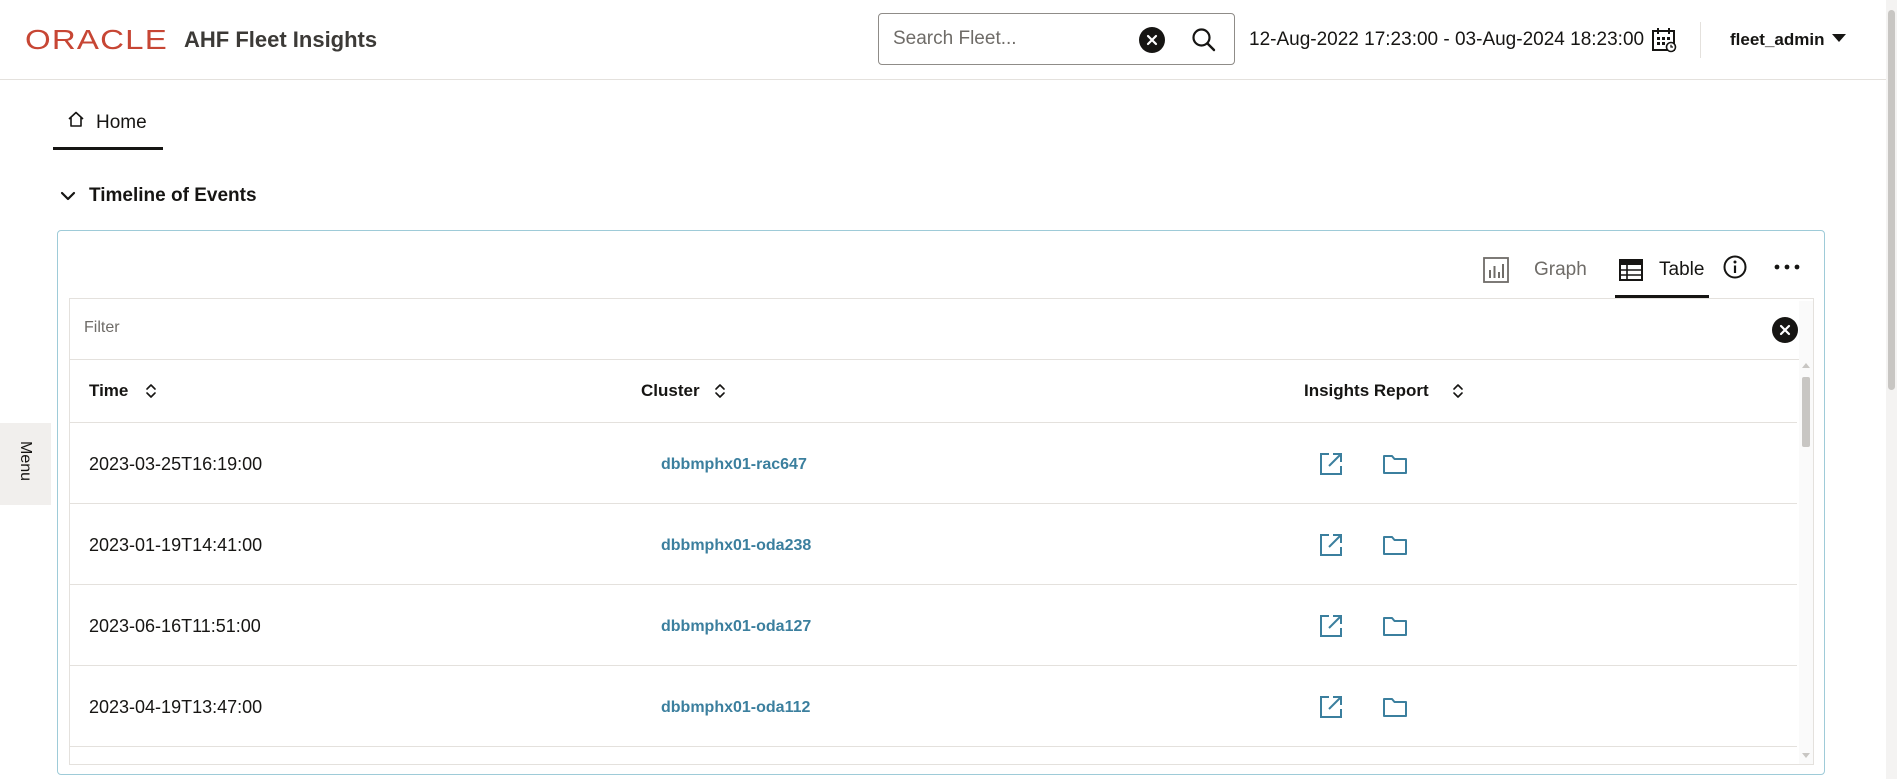 This screenshot has height=779, width=1897. What do you see at coordinates (1682, 269) in the screenshot?
I see `tab-table-label: Table` at bounding box center [1682, 269].